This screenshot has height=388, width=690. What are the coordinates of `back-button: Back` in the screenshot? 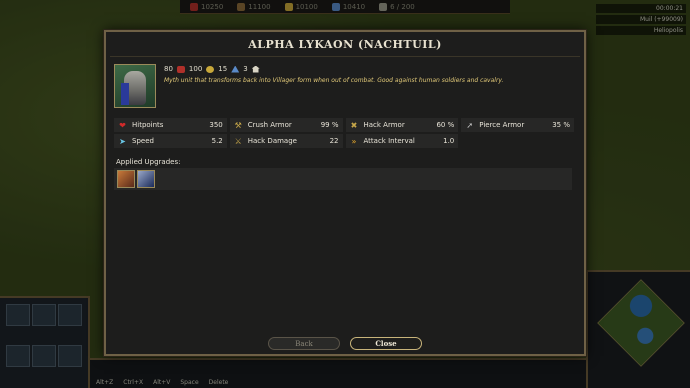 It's located at (304, 343).